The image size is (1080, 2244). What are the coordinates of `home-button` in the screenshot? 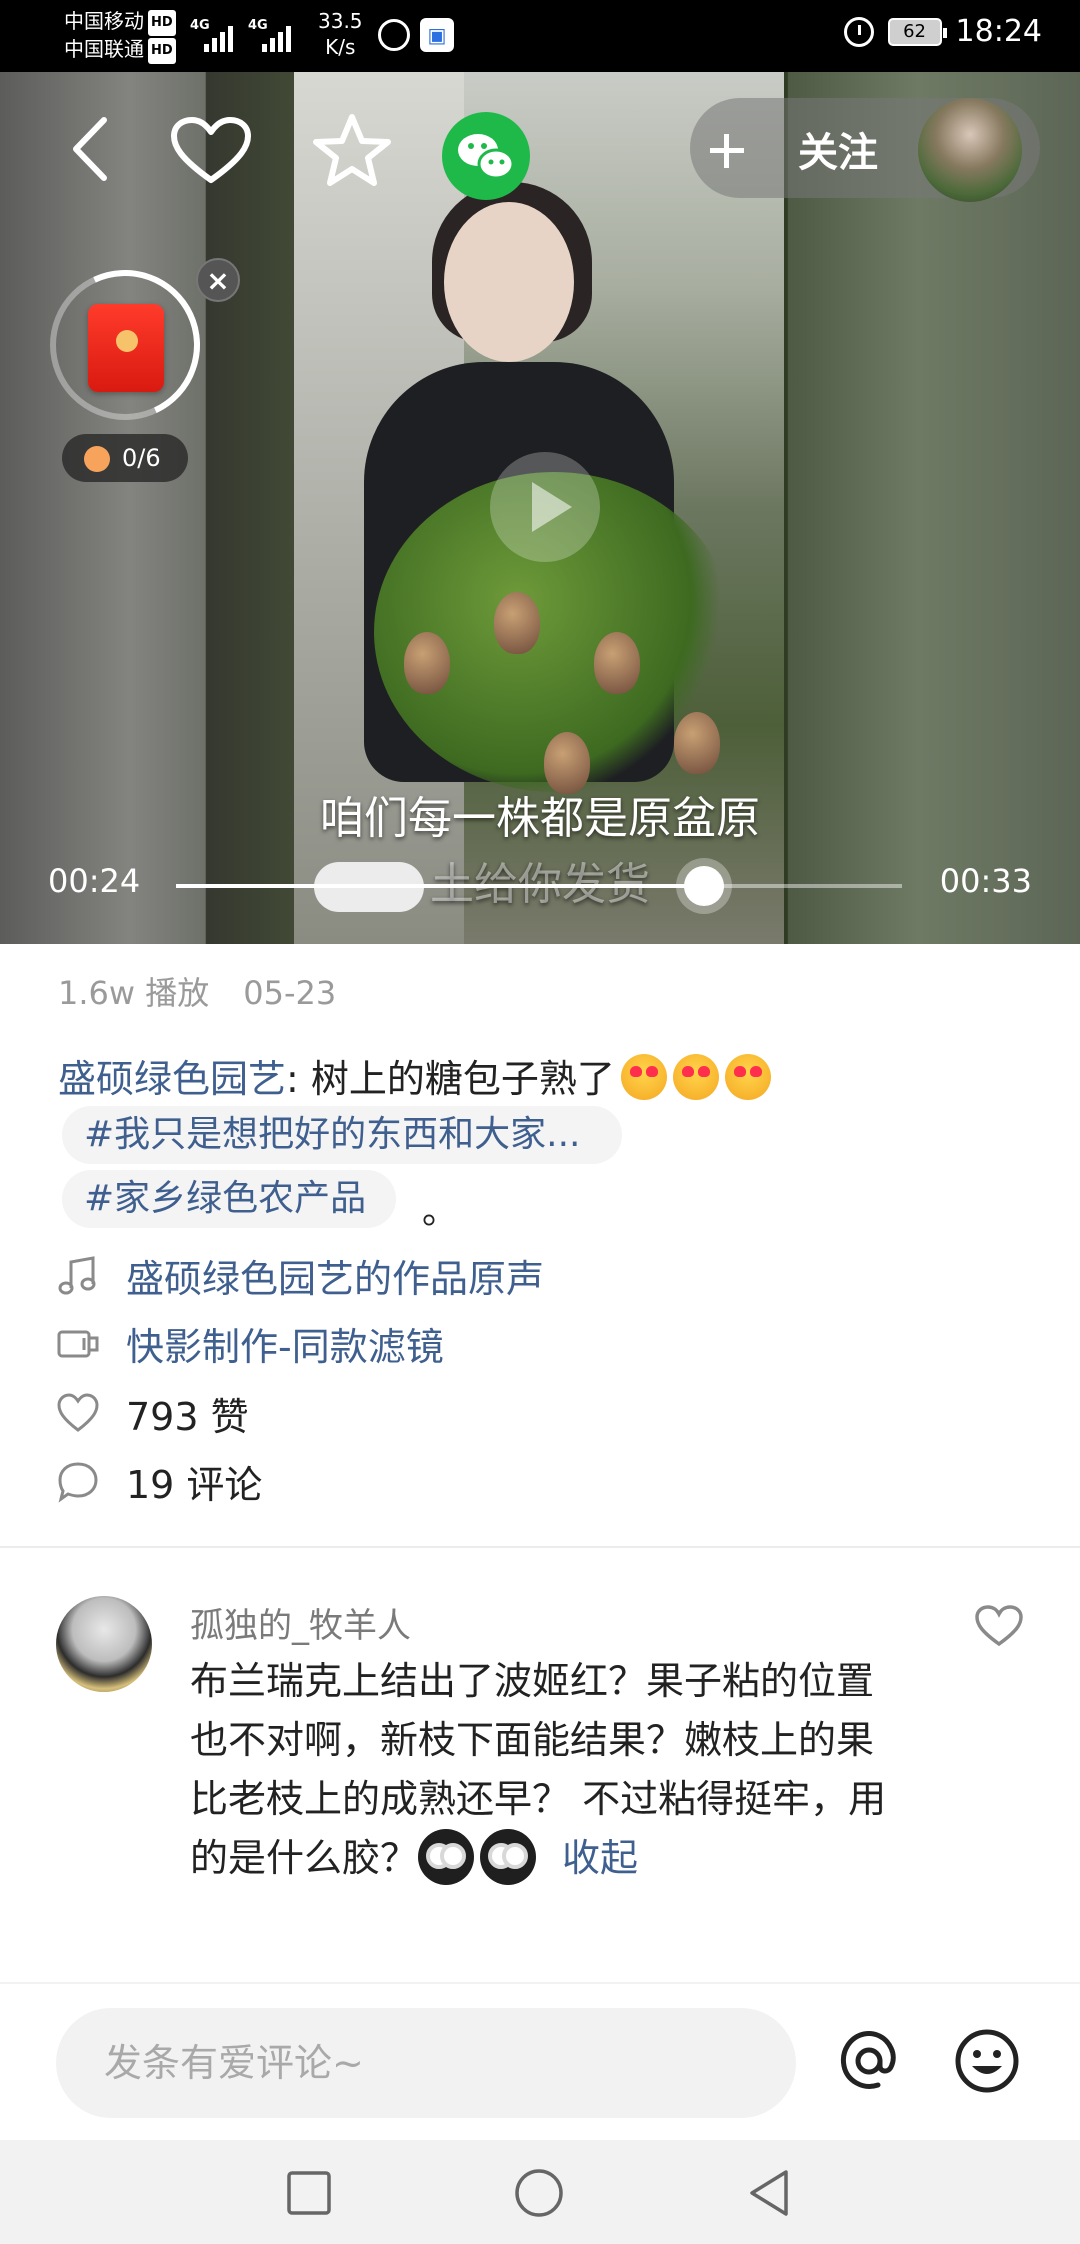 It's located at (539, 2195).